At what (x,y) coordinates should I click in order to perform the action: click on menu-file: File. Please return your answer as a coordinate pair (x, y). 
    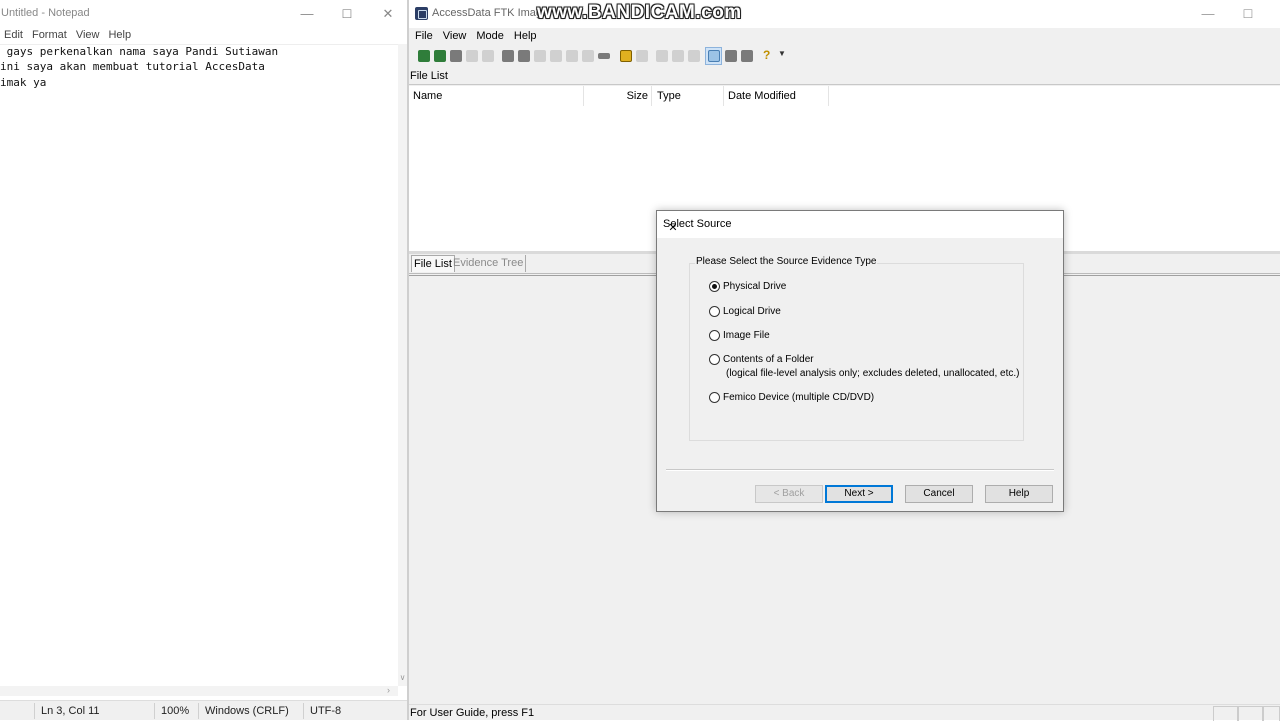
    Looking at the image, I should click on (423, 37).